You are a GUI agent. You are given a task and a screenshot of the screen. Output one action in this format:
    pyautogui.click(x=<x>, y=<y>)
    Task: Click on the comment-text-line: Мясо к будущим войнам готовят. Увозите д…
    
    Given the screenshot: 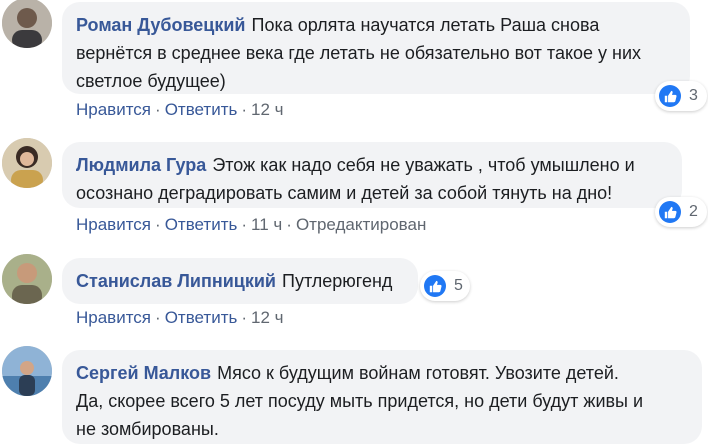 What is the action you would take?
    pyautogui.click(x=418, y=373)
    